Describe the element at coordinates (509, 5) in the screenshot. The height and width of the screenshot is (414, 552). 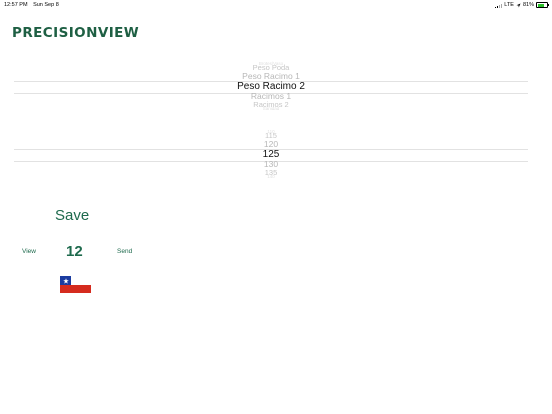
I see `network-label: LTE` at that location.